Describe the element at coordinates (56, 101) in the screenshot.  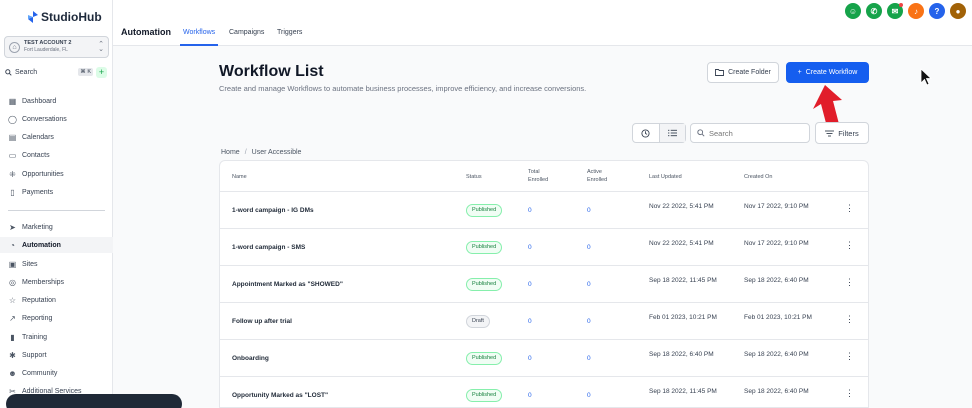
I see `sidebar-item-dashboard: ▦ Dashboard` at that location.